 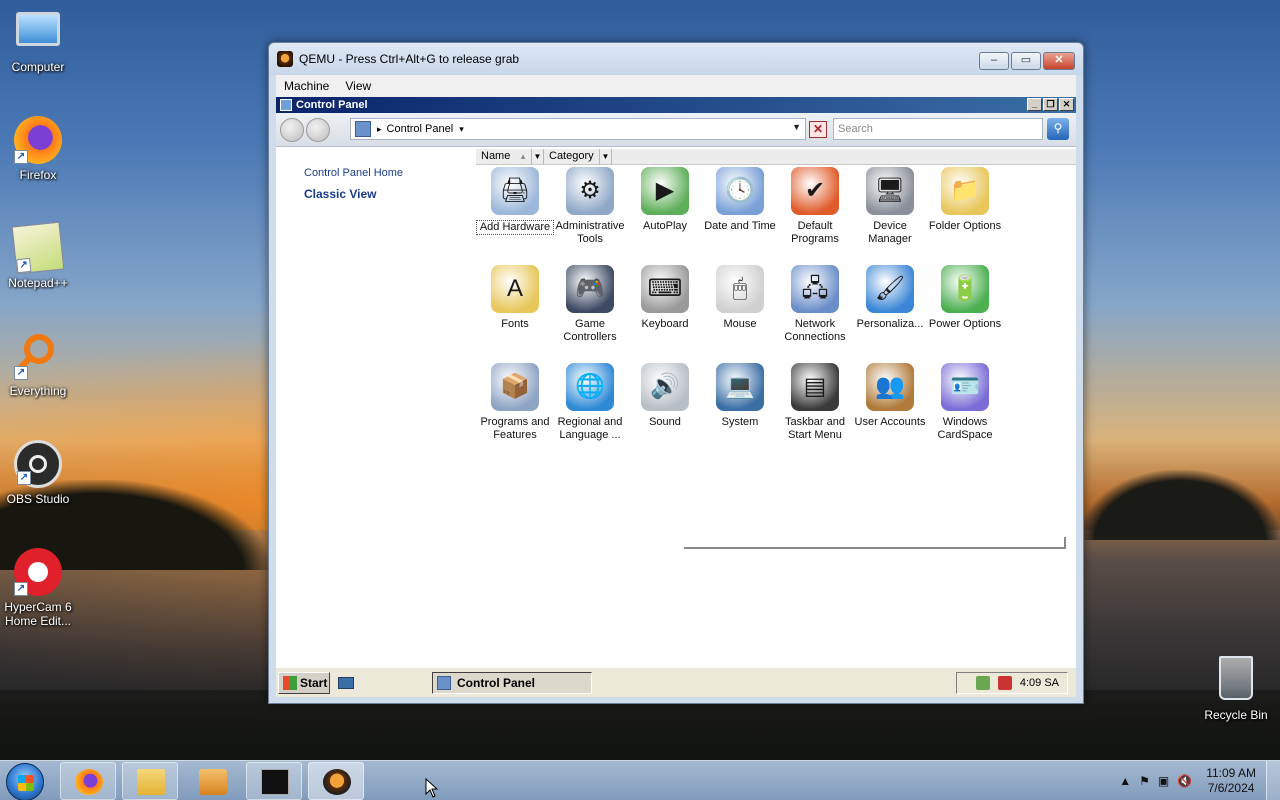 I want to click on cp-item-sound: 🔊 Sound, so click(x=665, y=396).